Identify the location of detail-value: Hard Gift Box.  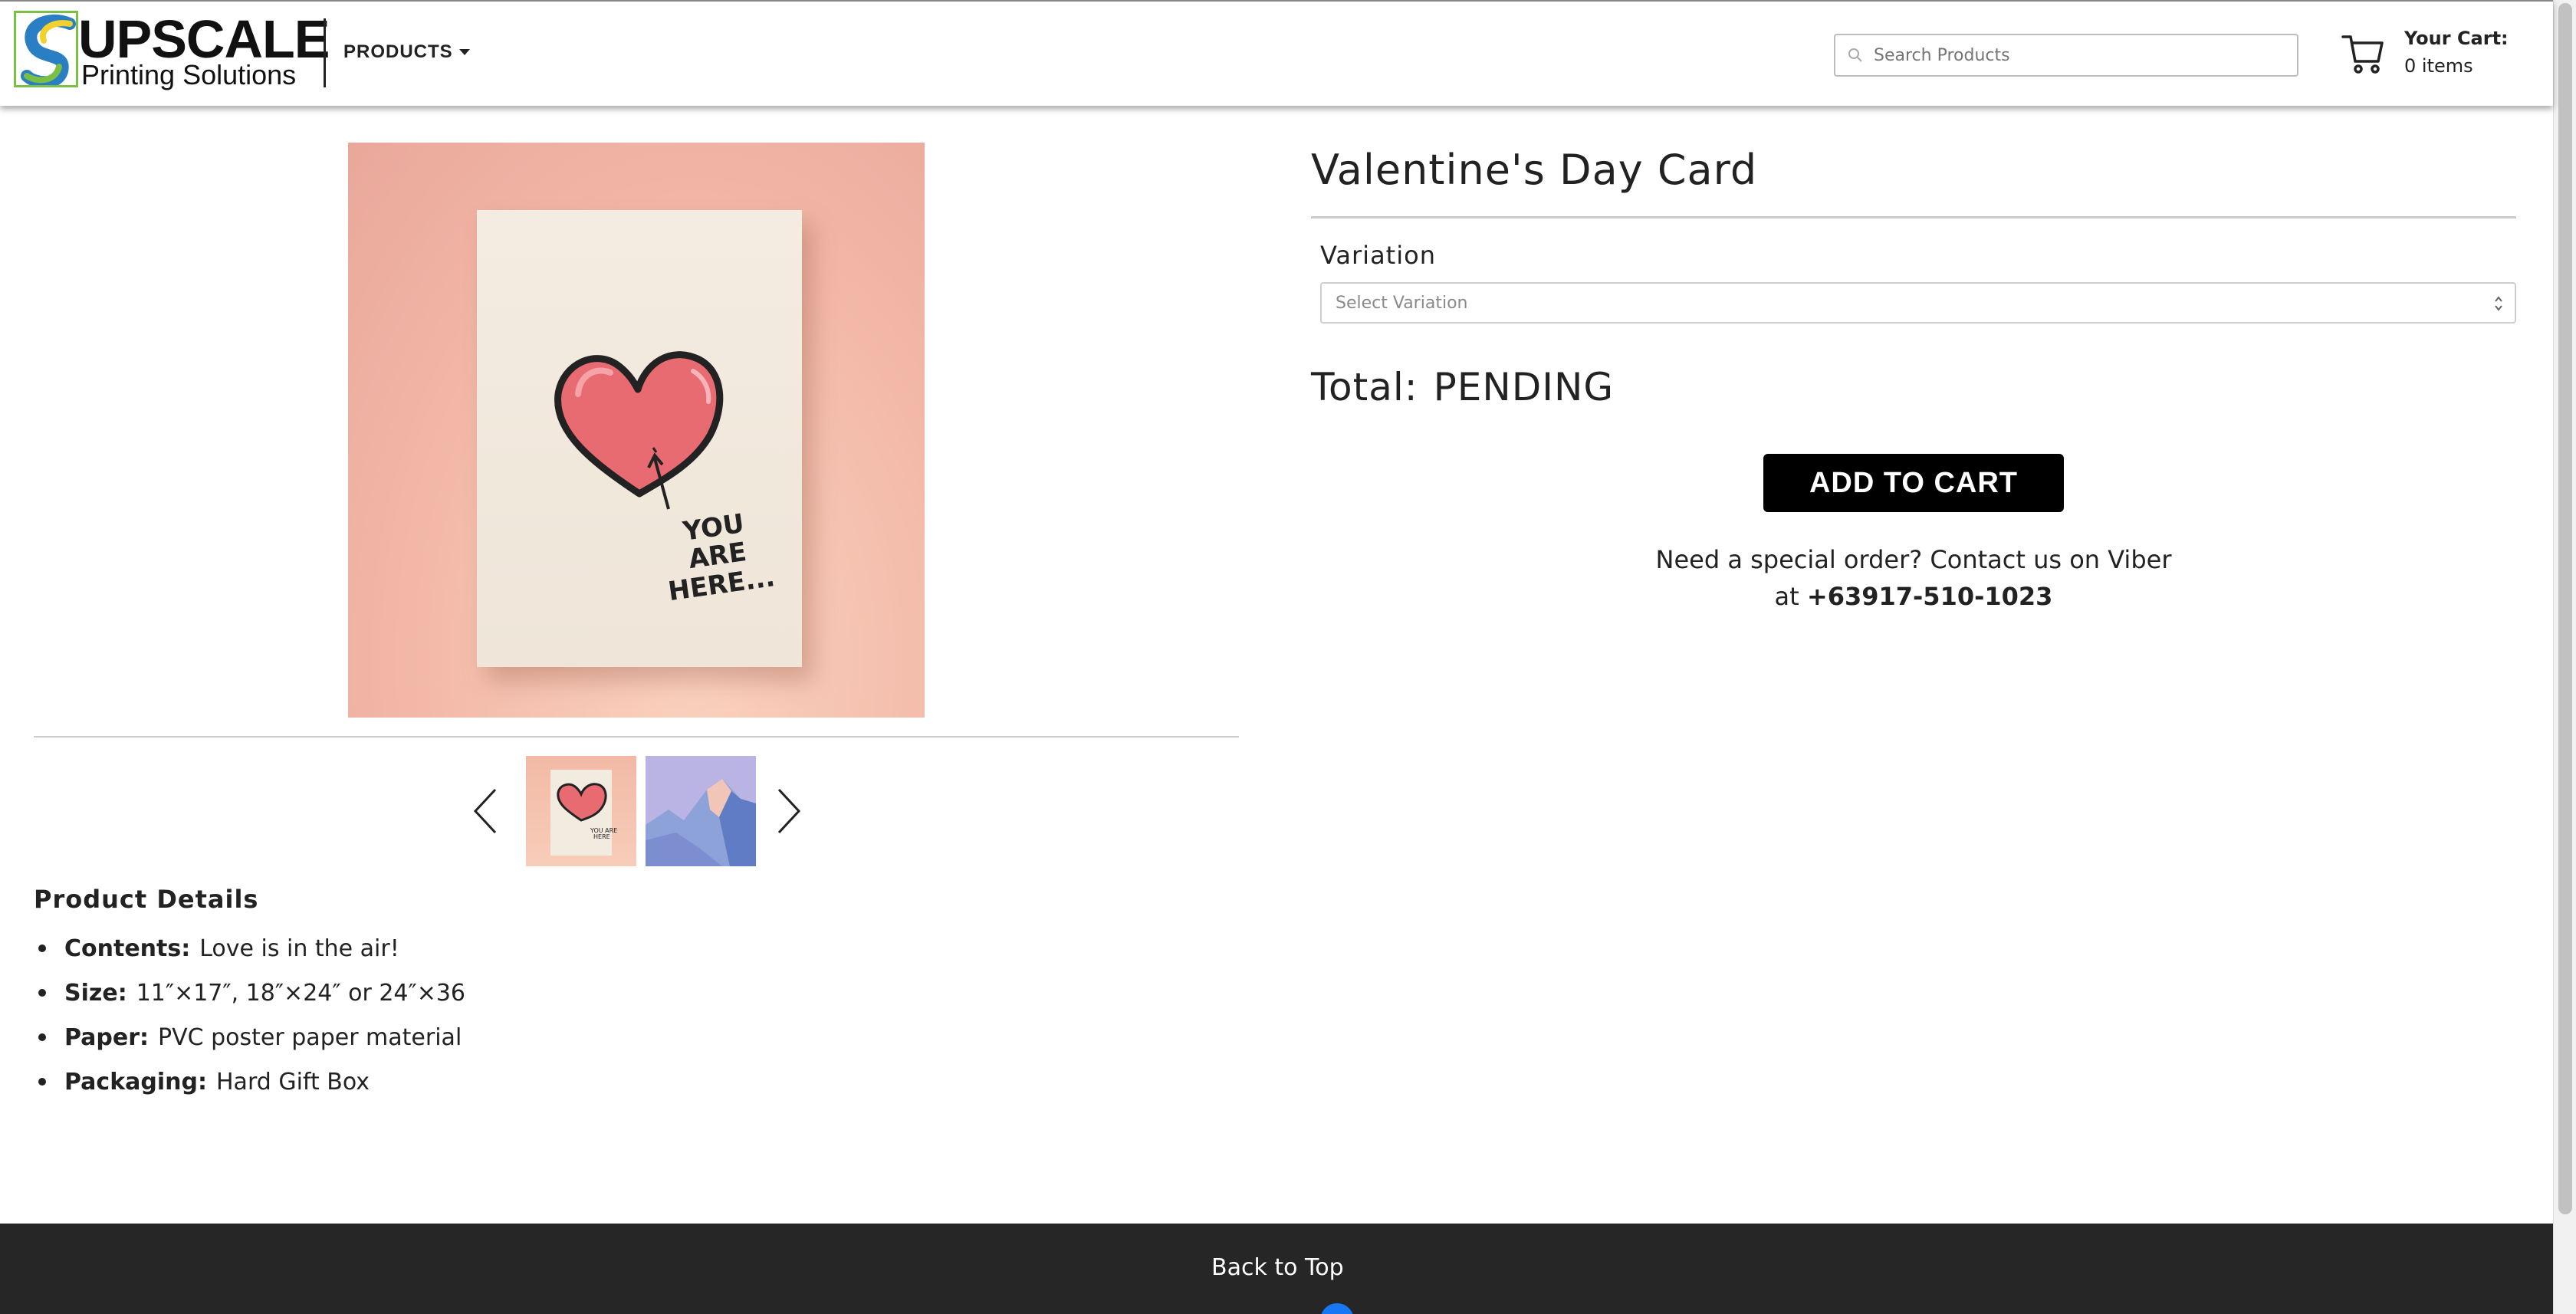
(293, 1082).